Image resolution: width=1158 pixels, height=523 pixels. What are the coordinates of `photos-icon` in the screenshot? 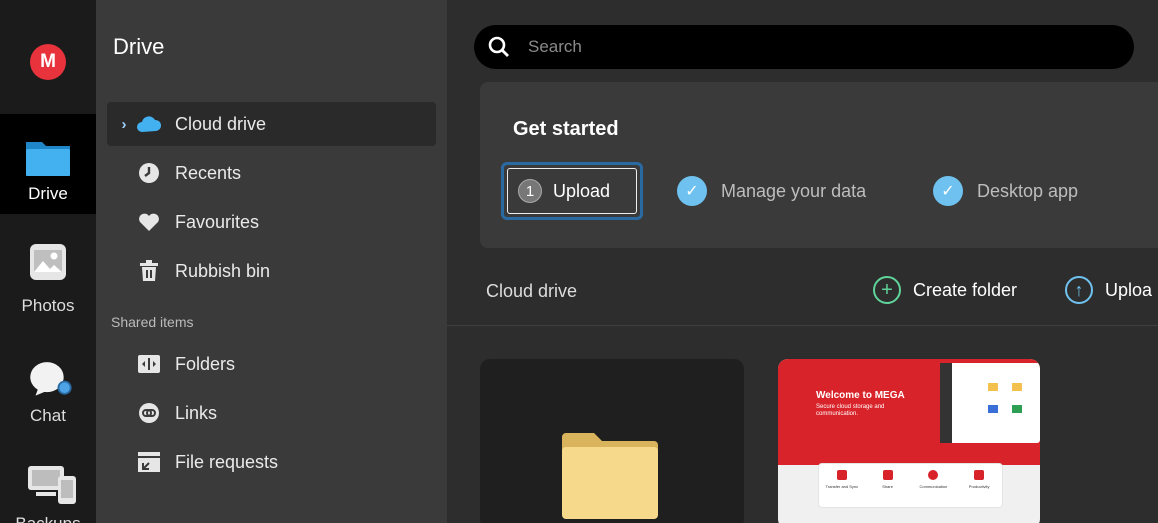 It's located at (48, 262).